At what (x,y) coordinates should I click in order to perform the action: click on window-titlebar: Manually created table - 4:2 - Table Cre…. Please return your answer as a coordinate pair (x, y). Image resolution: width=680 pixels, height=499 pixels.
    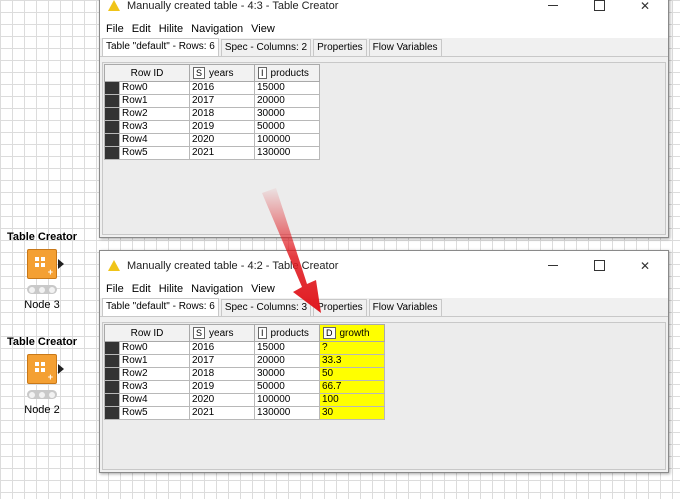
    Looking at the image, I should click on (384, 265).